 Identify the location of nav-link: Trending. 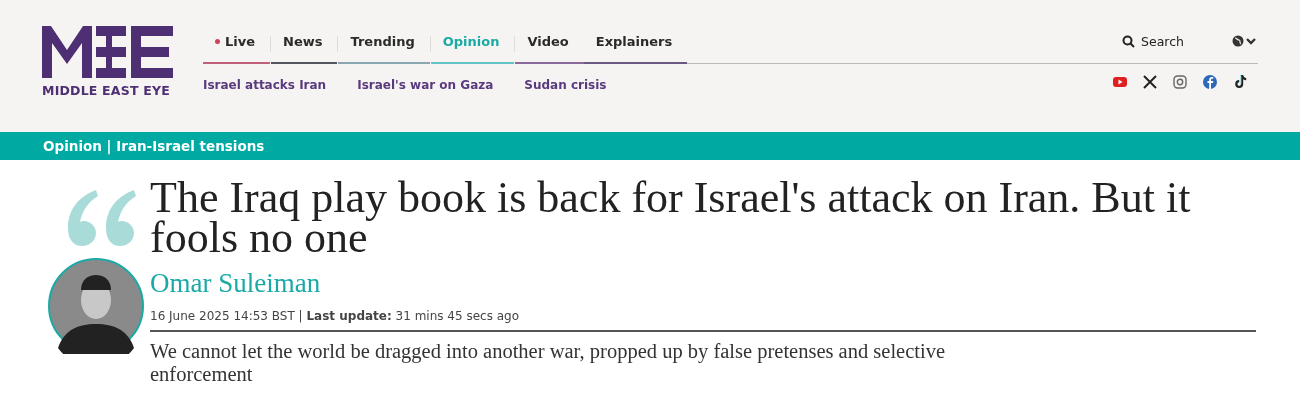
(384, 49).